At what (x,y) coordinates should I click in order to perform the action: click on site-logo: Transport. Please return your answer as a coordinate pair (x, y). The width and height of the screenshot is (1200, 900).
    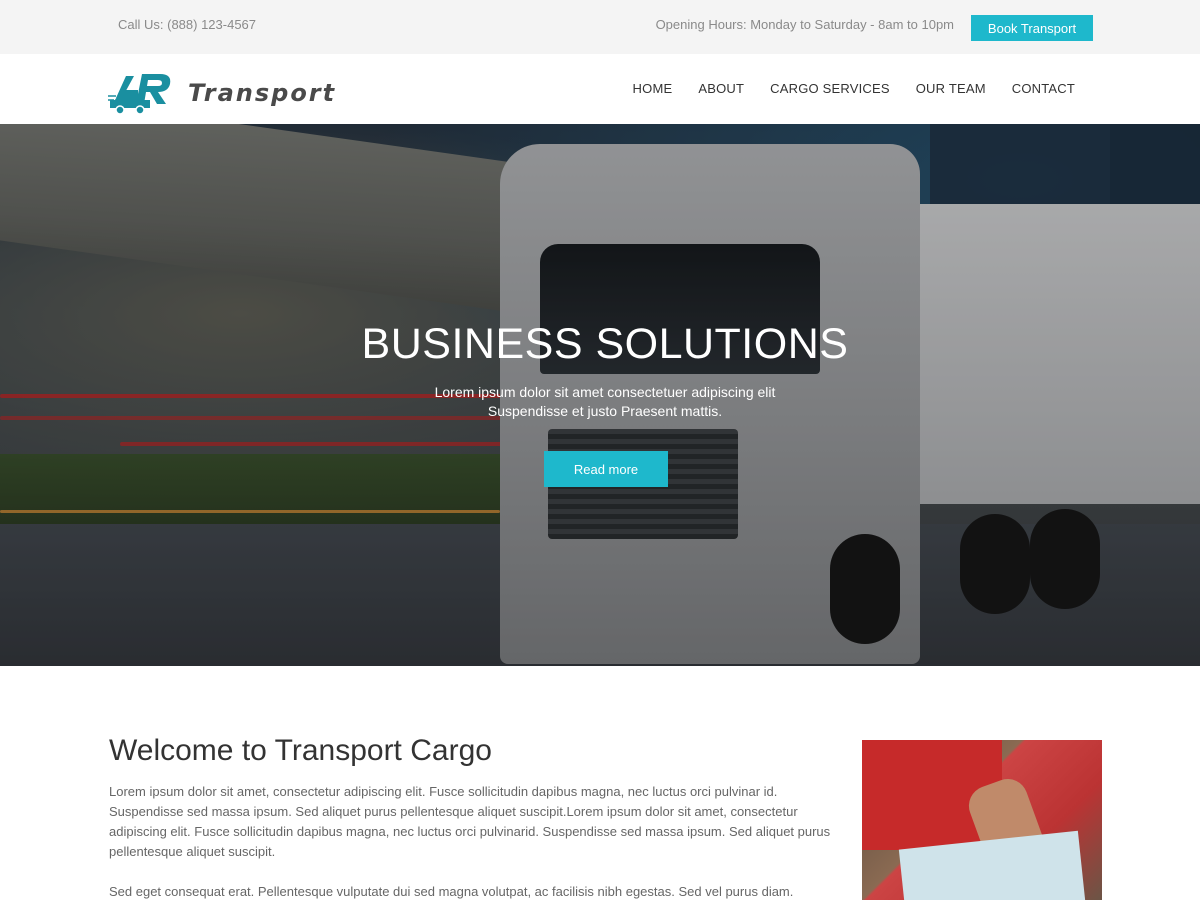
    Looking at the image, I should click on (243, 93).